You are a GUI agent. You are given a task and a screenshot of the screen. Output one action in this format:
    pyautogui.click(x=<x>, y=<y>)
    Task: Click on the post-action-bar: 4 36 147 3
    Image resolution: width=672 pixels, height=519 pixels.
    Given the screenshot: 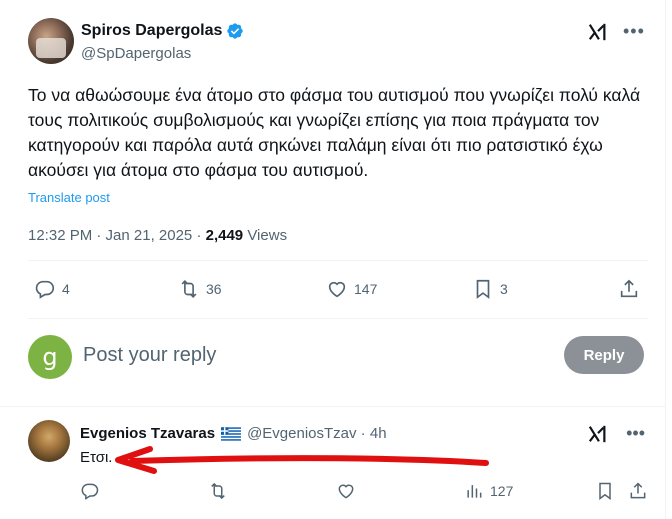 What is the action you would take?
    pyautogui.click(x=338, y=291)
    